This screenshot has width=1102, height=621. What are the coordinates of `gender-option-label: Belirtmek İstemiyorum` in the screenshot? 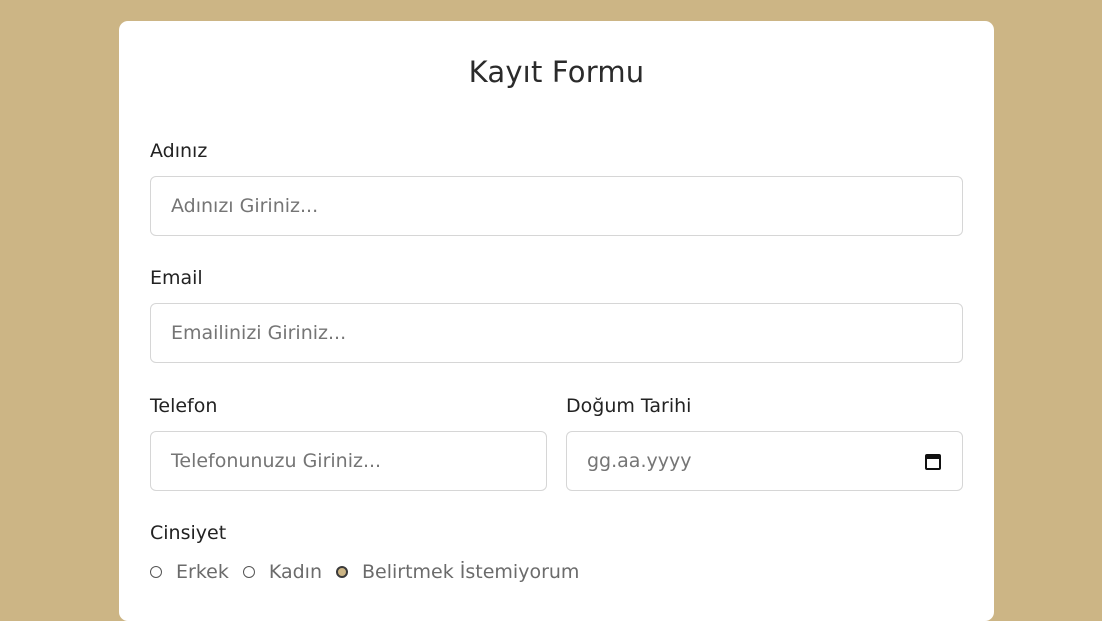 It's located at (471, 572).